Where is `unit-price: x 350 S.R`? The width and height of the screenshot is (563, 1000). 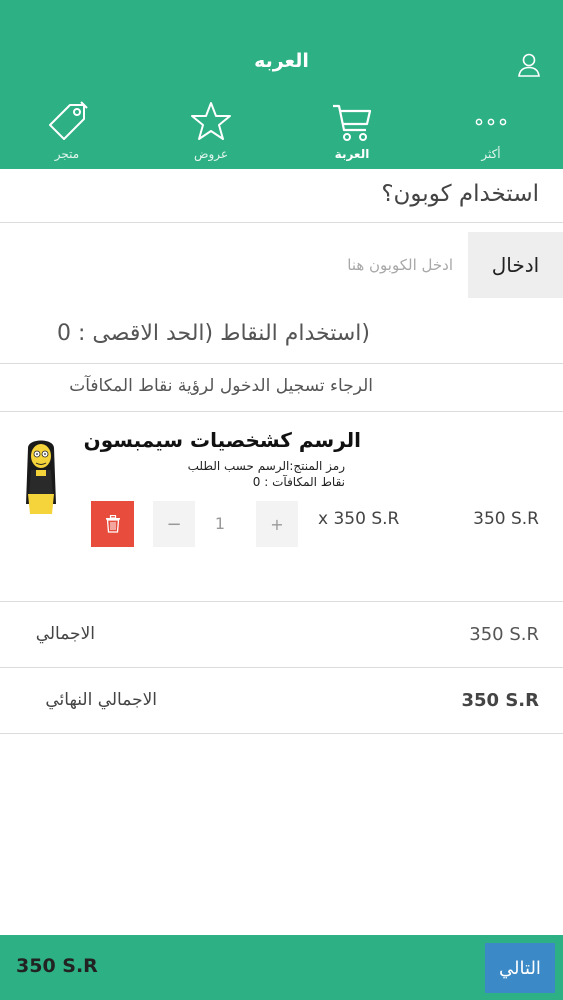 unit-price: x 350 S.R is located at coordinates (359, 519).